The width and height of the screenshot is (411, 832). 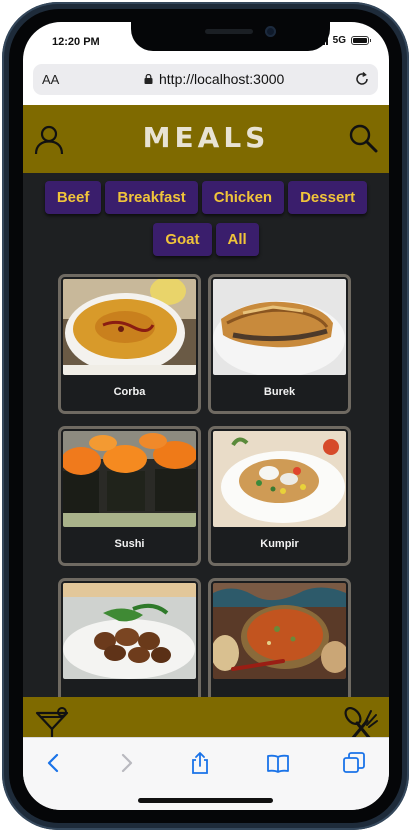 What do you see at coordinates (151, 197) in the screenshot?
I see `category-breakfast: Breakfast` at bounding box center [151, 197].